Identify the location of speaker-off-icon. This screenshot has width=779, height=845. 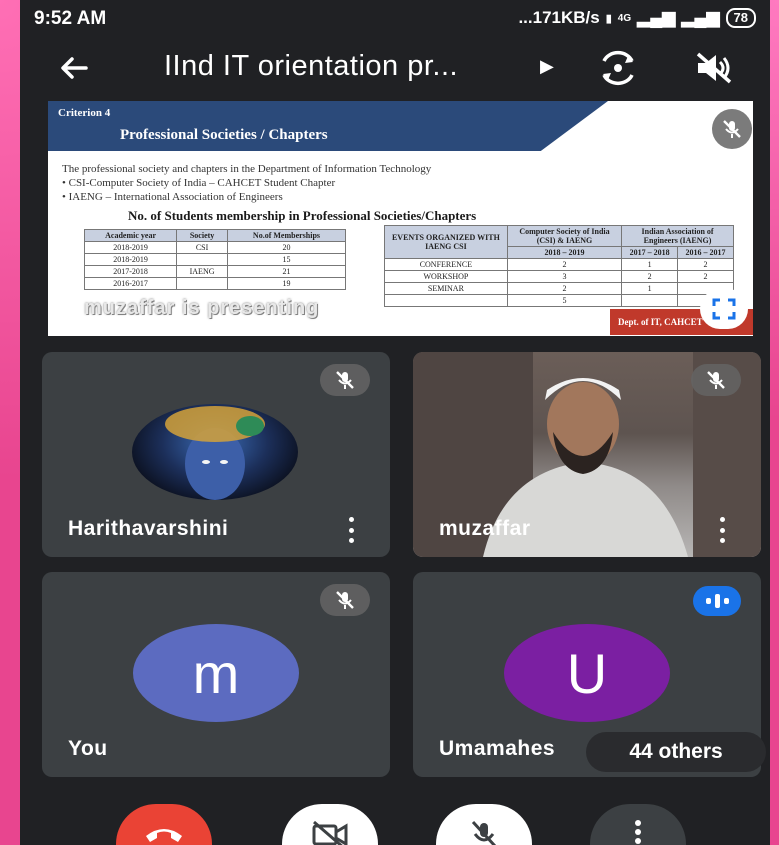
(714, 68).